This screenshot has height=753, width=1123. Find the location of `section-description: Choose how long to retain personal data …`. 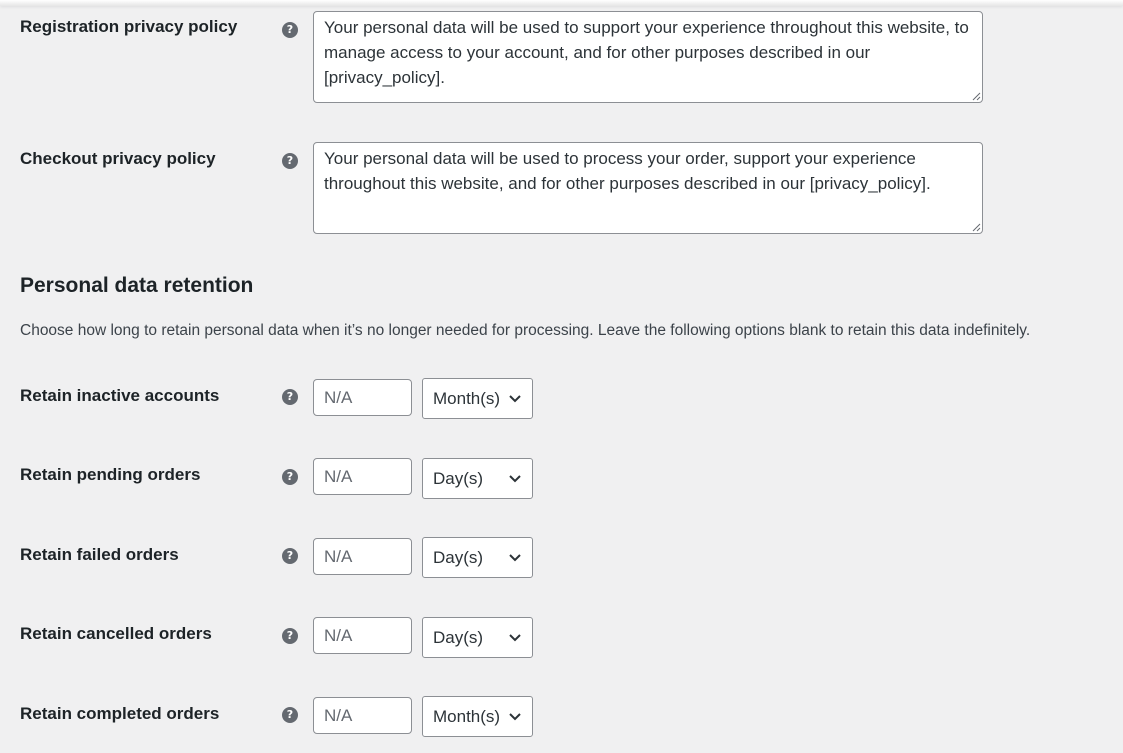

section-description: Choose how long to retain personal data … is located at coordinates (525, 330).